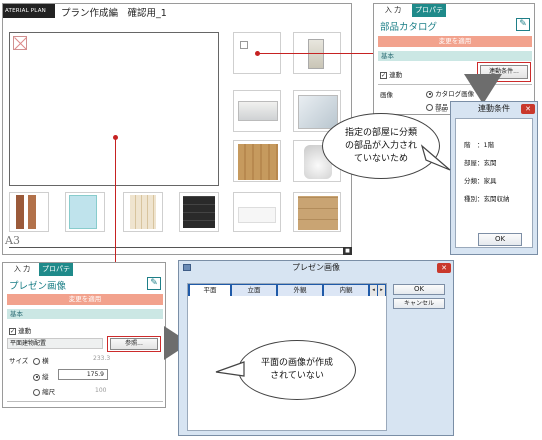  I want to click on tab-scroll-right: ▸, so click(381, 290).